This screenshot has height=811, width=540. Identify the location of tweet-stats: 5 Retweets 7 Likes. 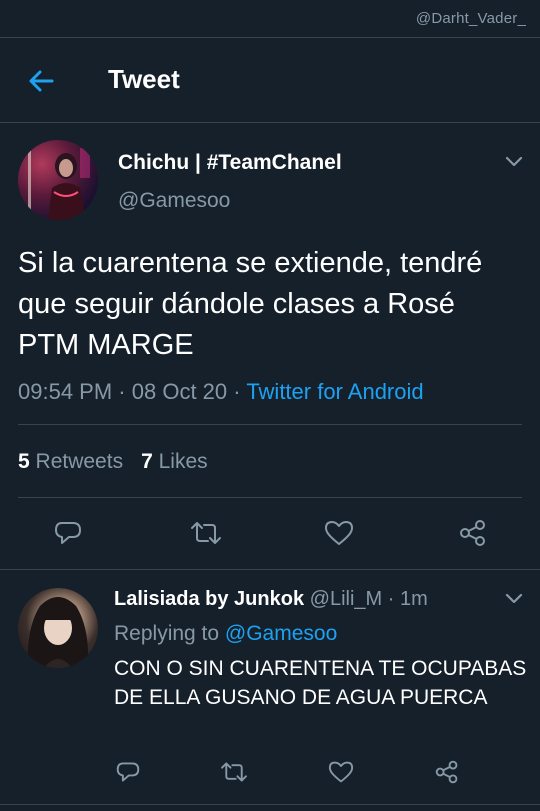
(113, 462).